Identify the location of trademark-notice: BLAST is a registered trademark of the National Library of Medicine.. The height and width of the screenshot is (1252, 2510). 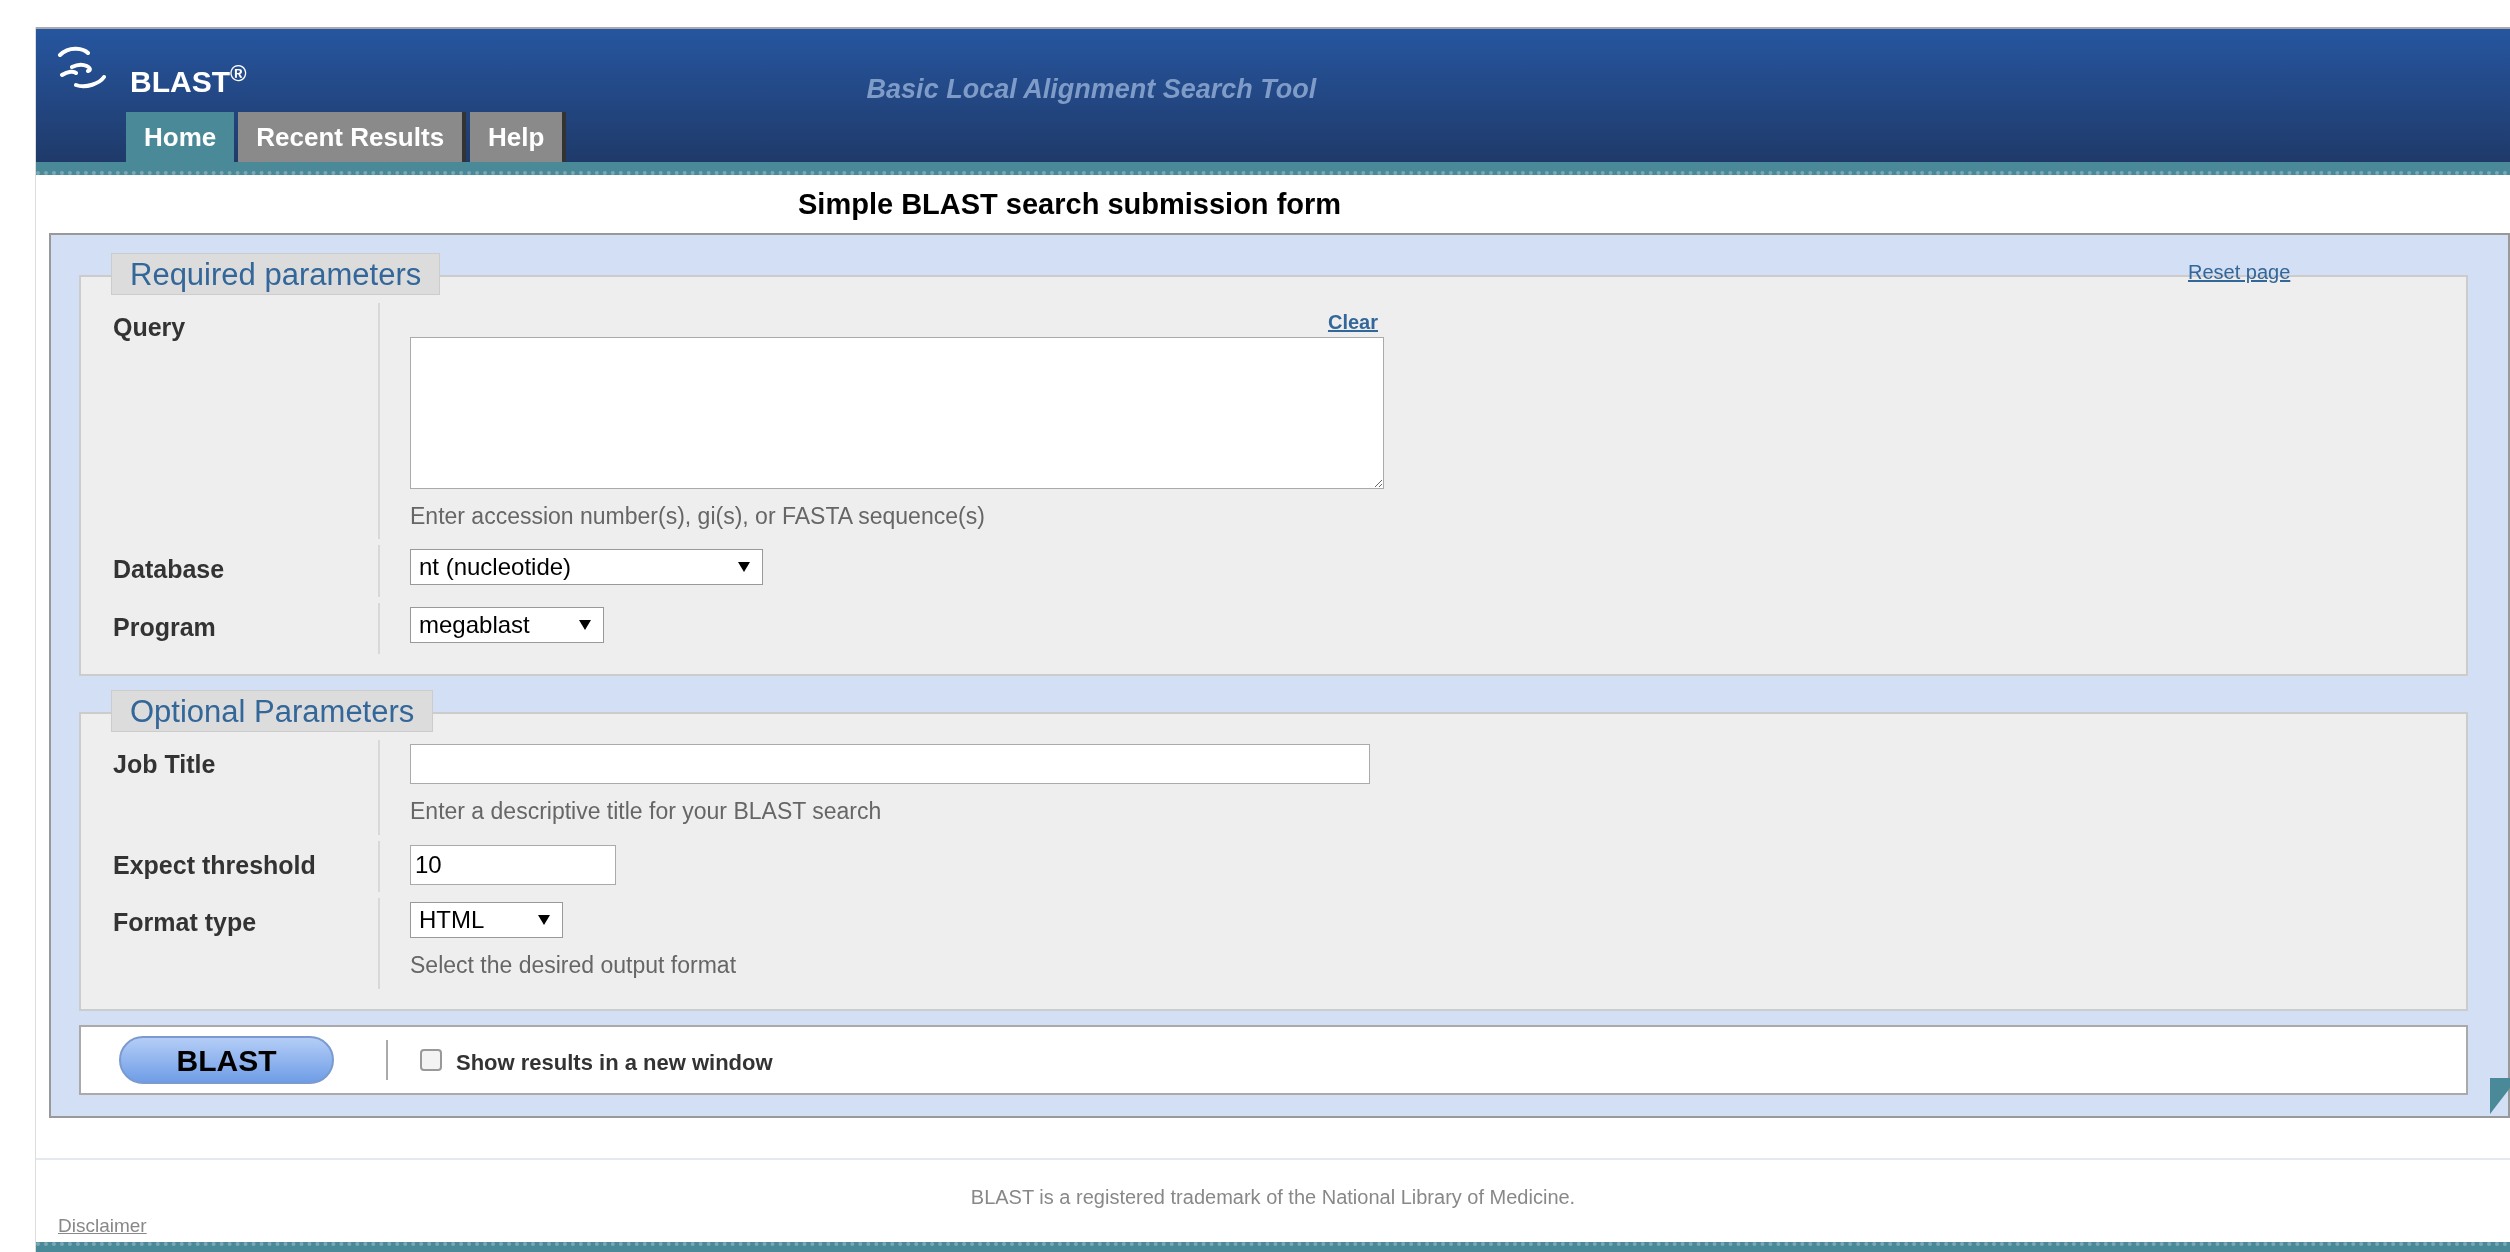
(1273, 1197).